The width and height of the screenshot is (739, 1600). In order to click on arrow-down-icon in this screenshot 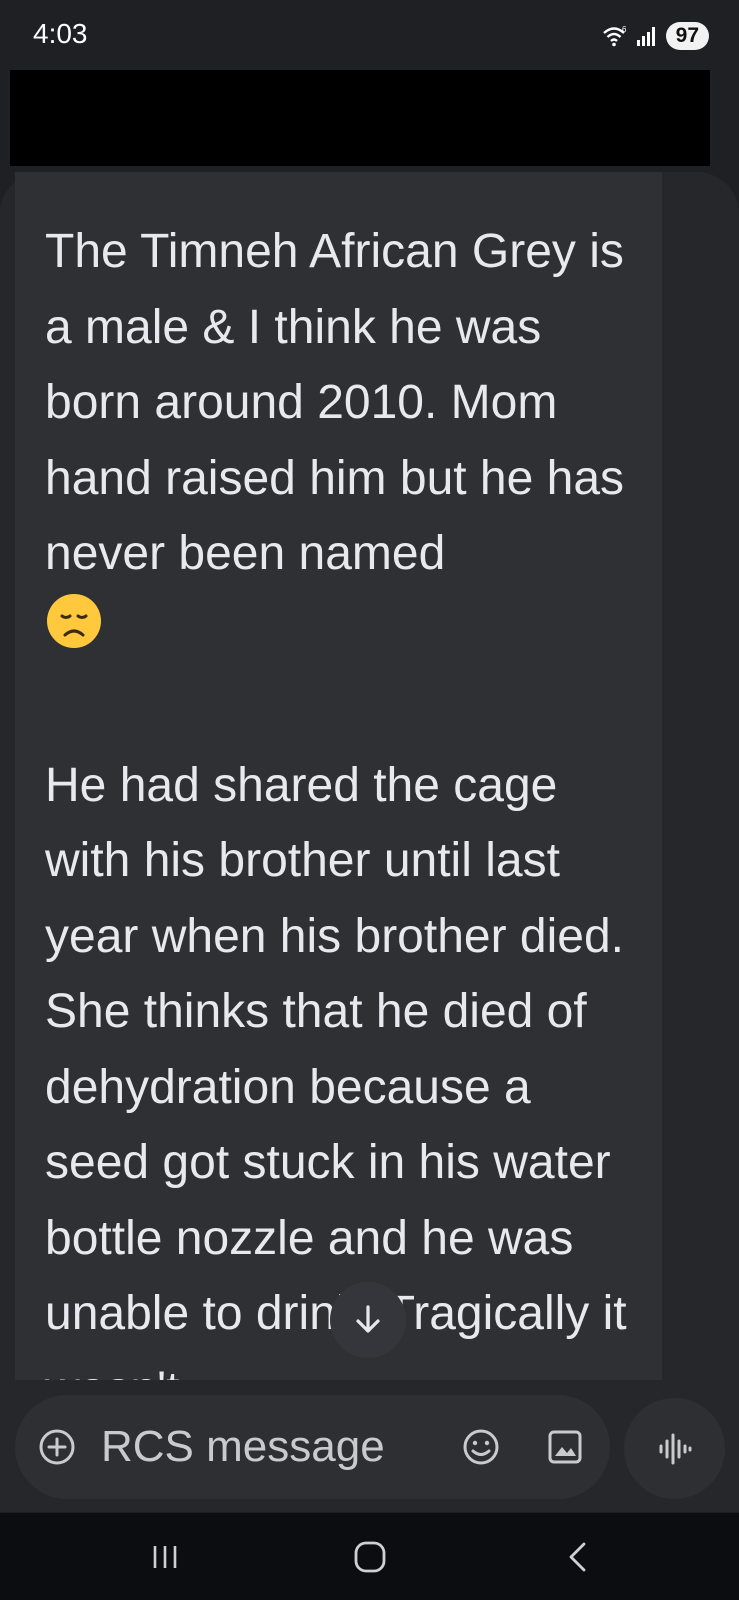, I will do `click(368, 1319)`.